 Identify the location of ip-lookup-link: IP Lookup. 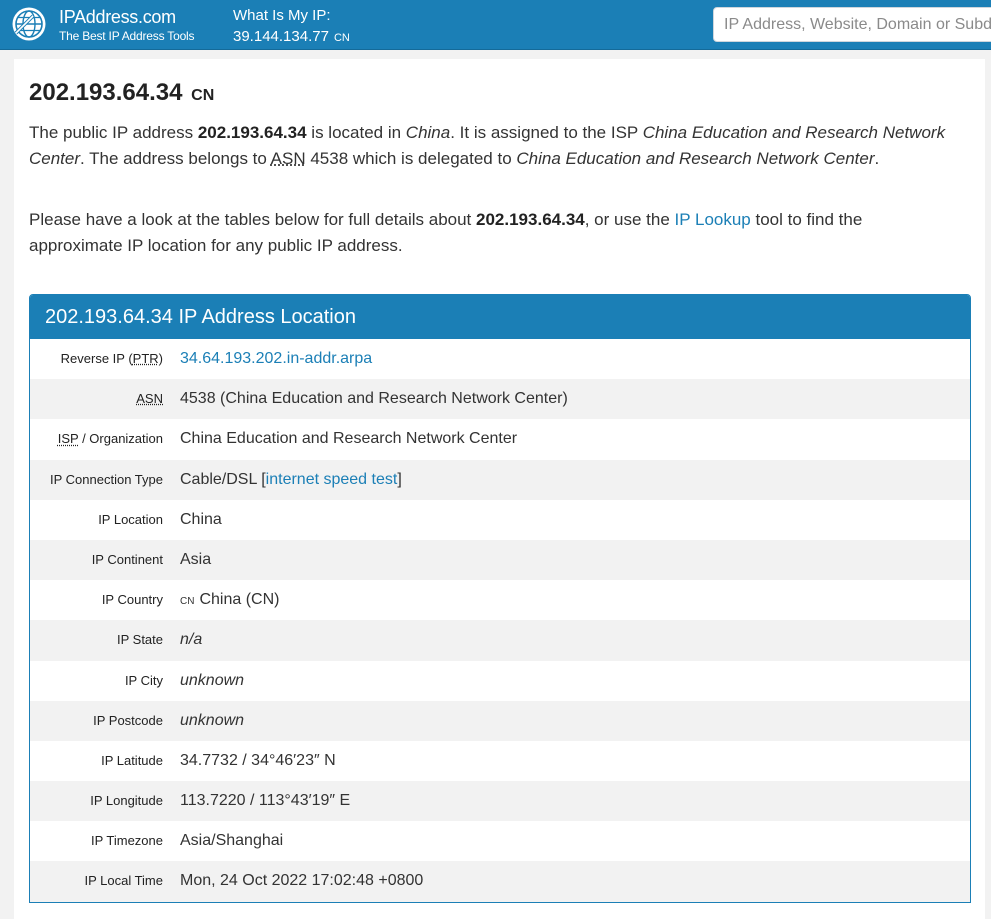
(713, 219).